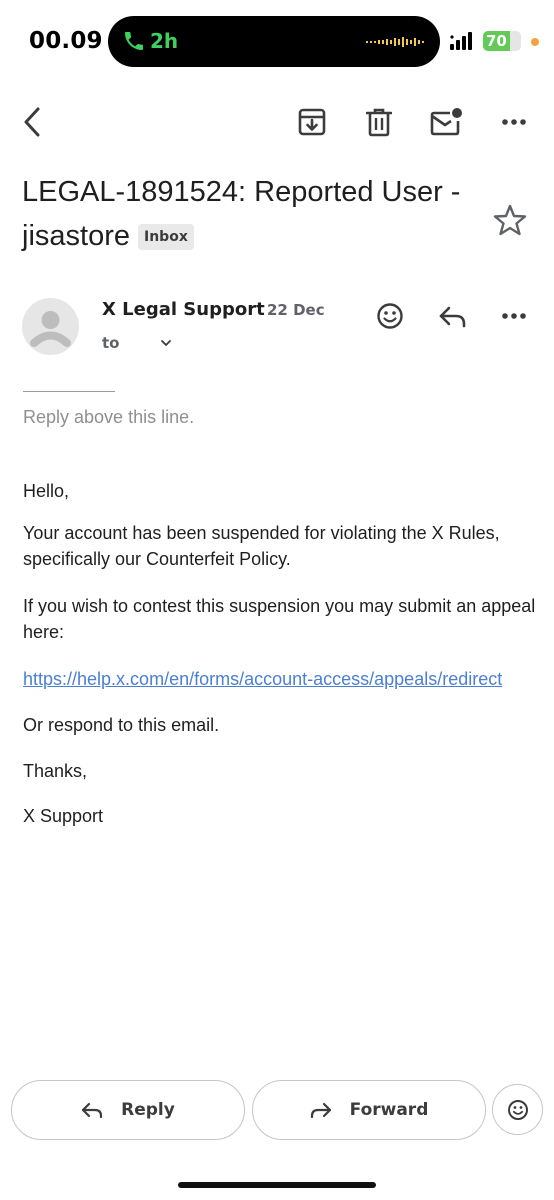 The image size is (554, 1200). I want to click on forward-action-label: Forward, so click(389, 1110).